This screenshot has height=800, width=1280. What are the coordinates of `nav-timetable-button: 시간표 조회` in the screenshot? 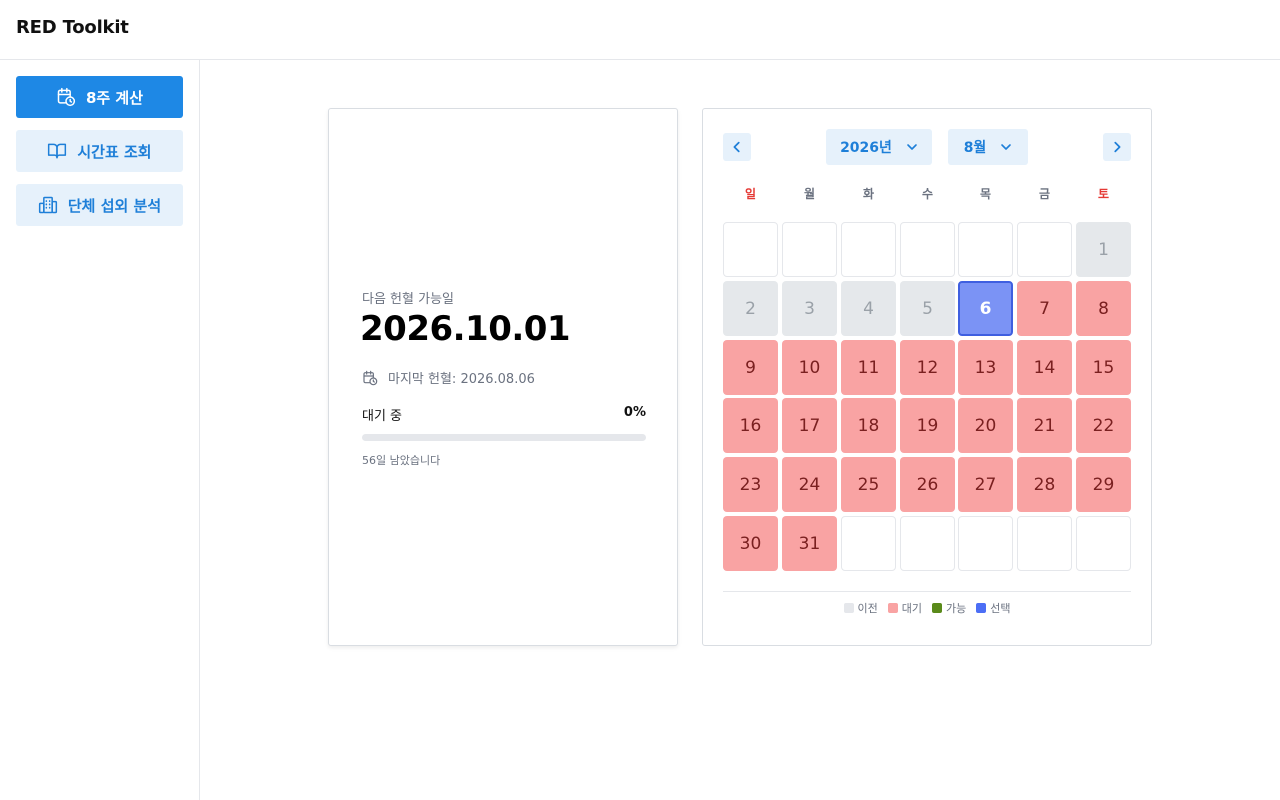 It's located at (99, 151).